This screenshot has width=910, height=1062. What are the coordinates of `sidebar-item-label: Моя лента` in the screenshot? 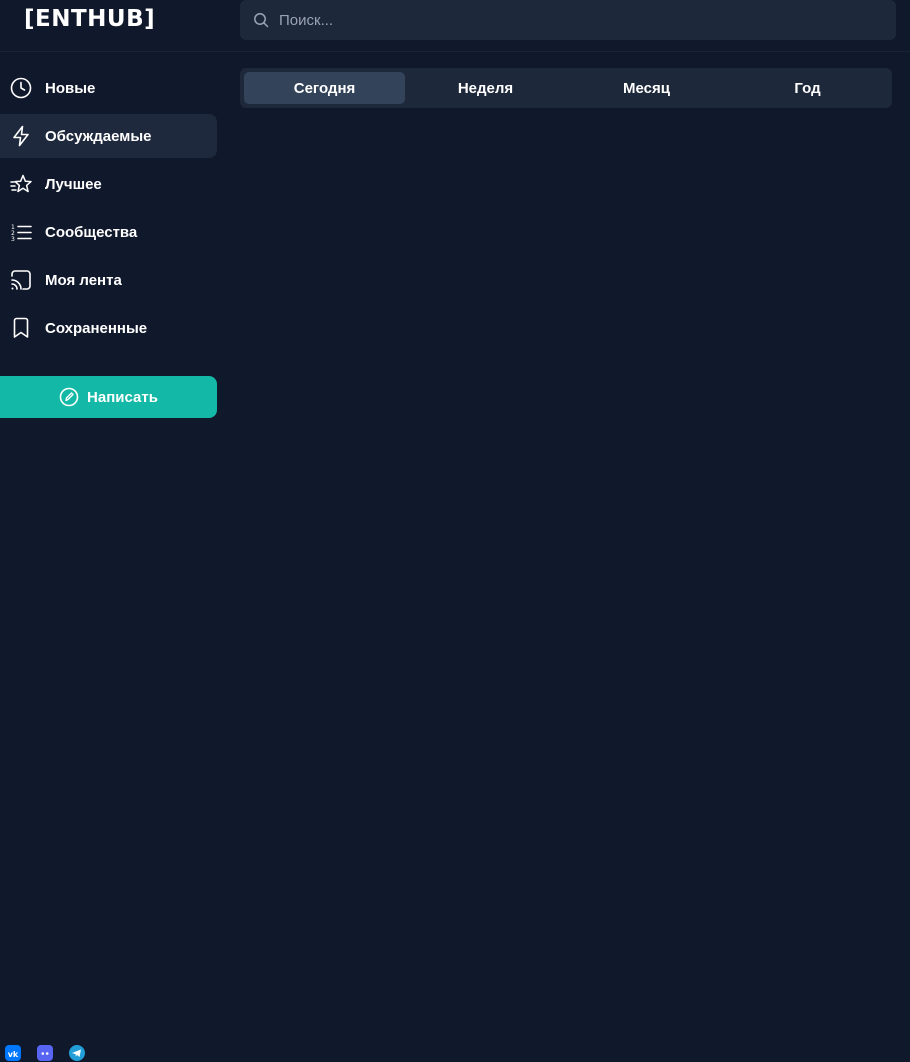 It's located at (83, 280).